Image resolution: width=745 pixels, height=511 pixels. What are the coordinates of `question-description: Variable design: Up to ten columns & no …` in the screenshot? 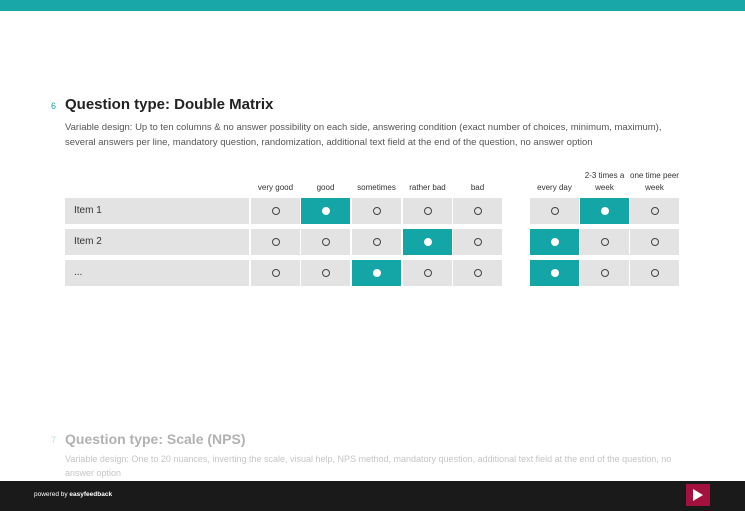 It's located at (363, 135).